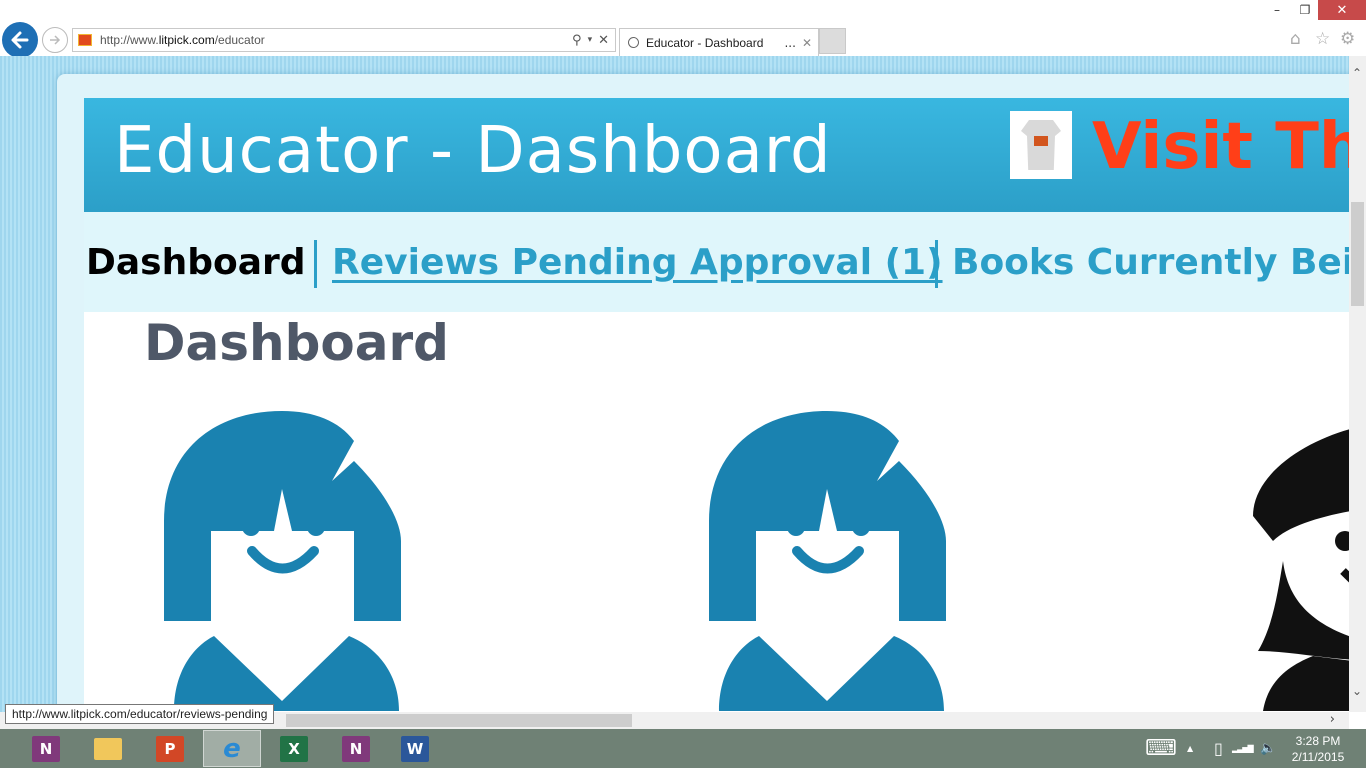  What do you see at coordinates (336, 40) in the screenshot?
I see `url-input: http://www.litpick.com/educator` at bounding box center [336, 40].